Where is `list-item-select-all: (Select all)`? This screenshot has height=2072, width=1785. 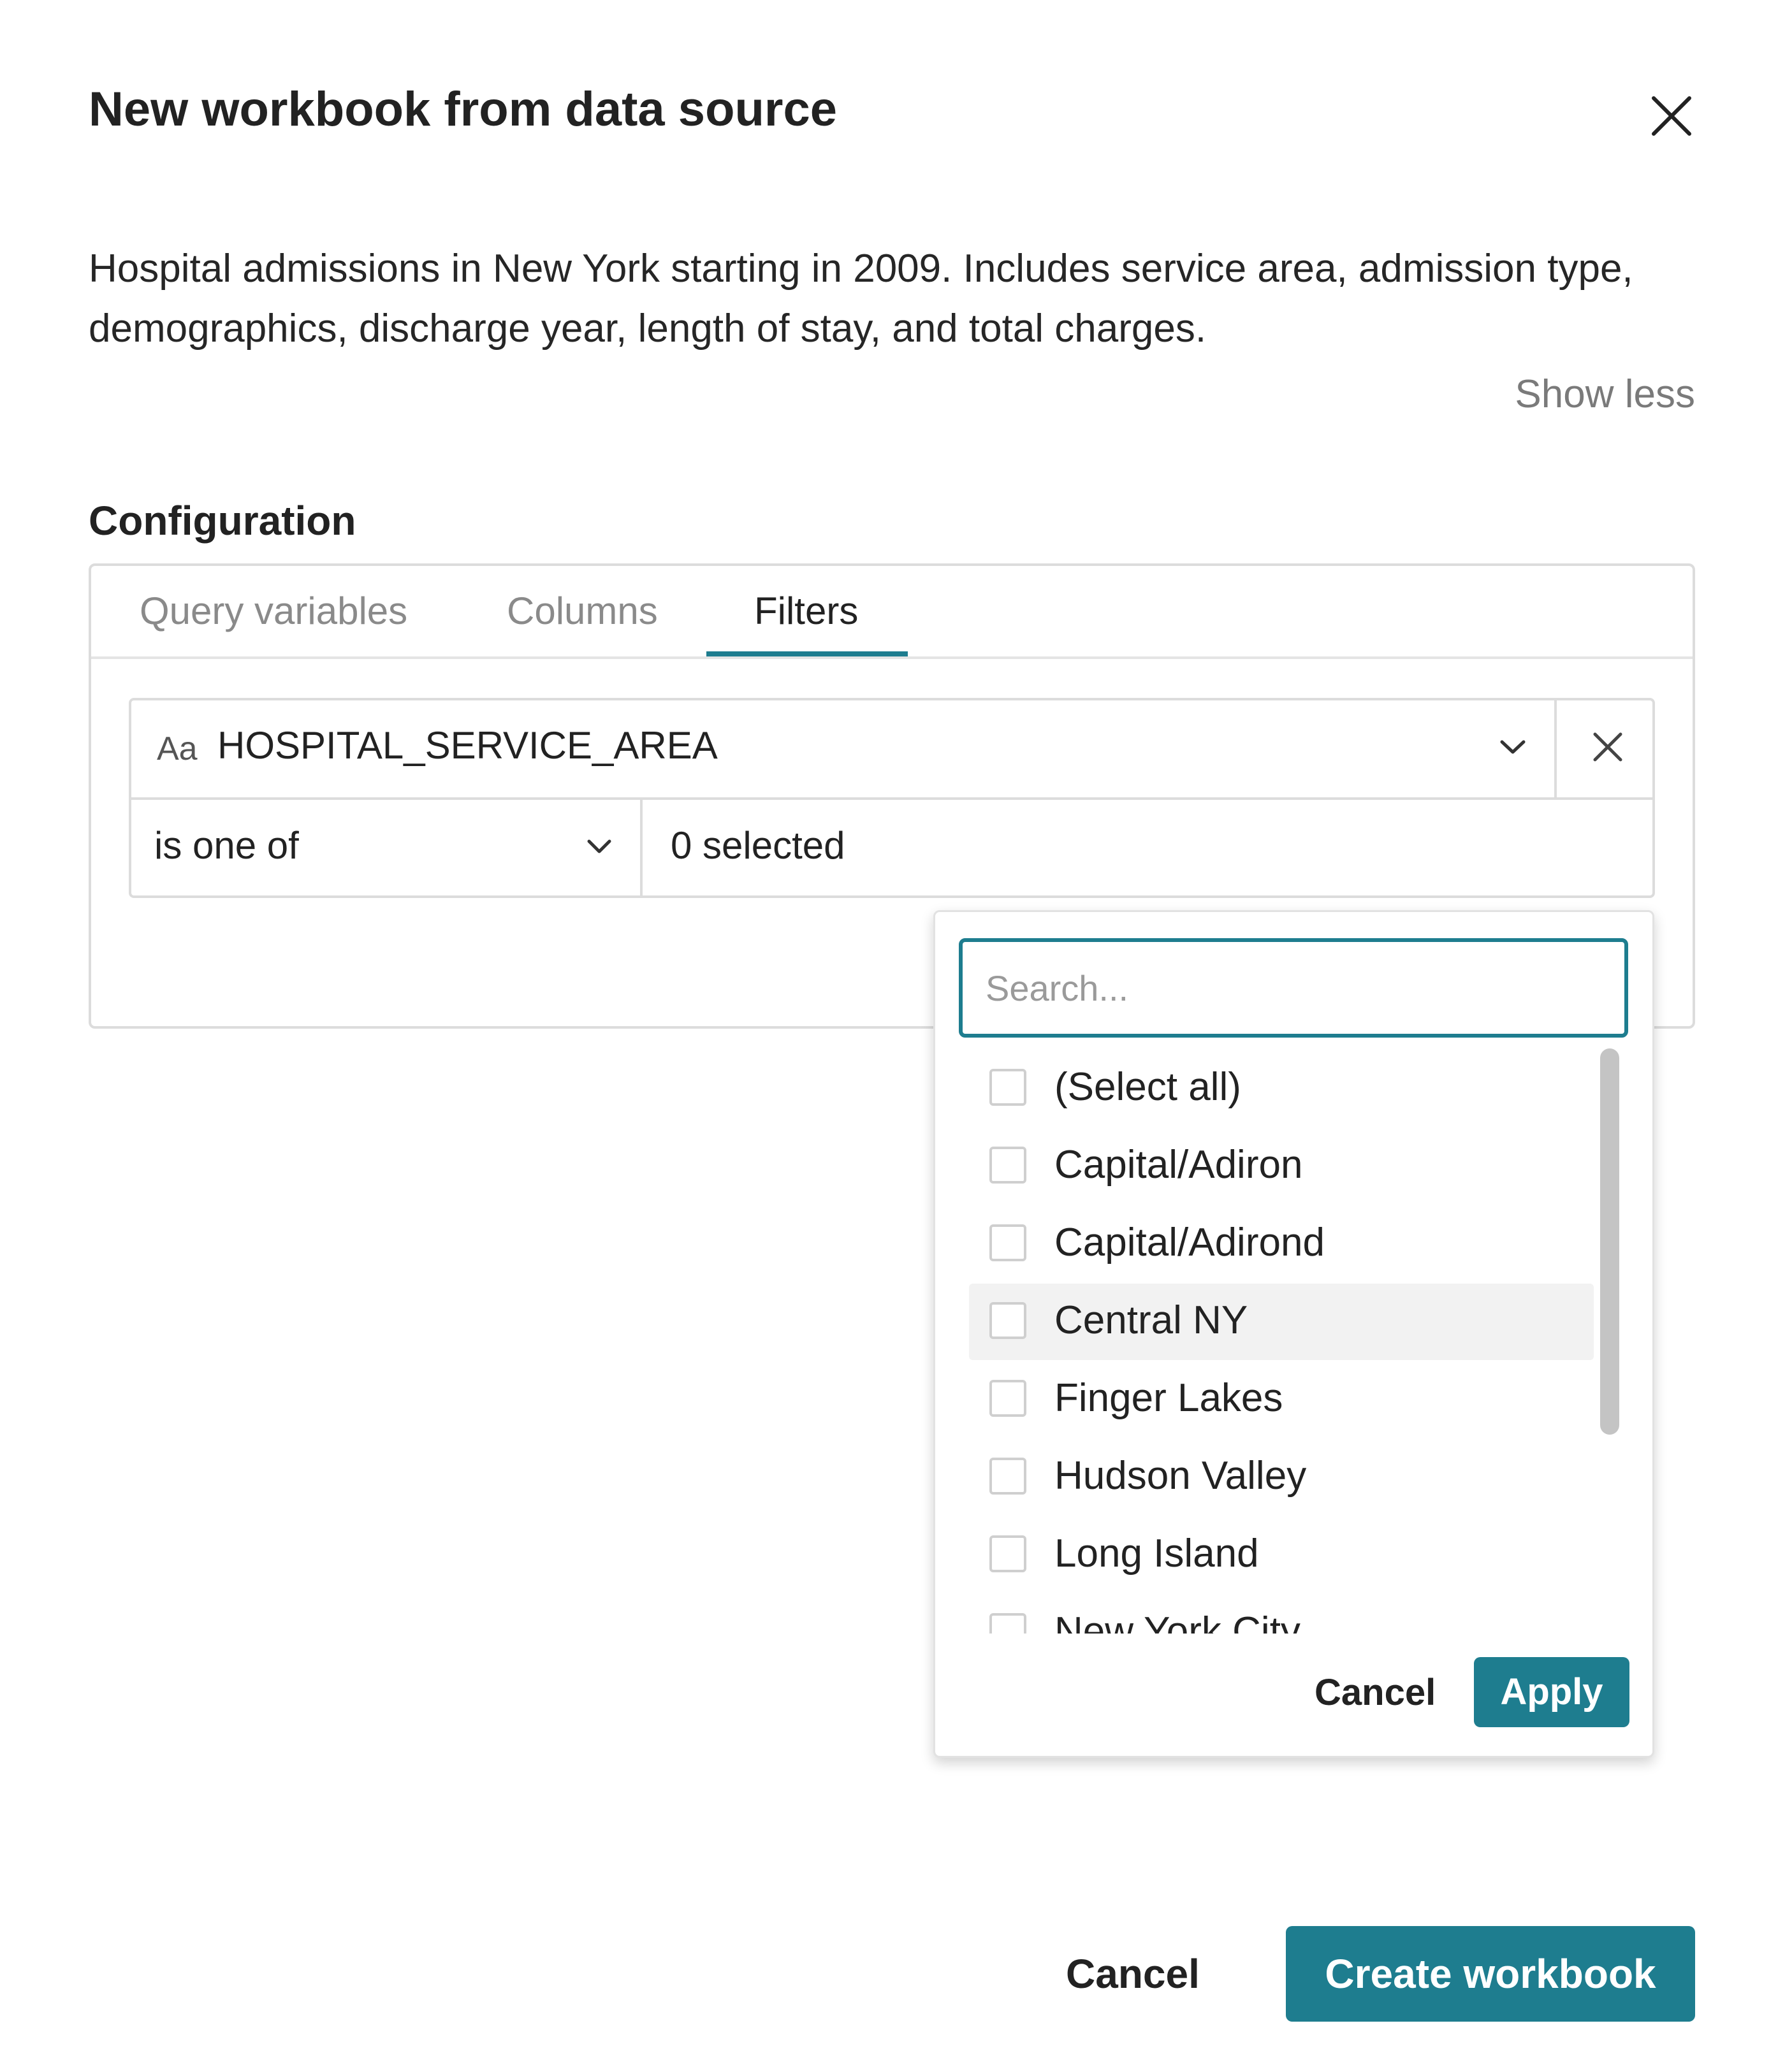
list-item-select-all: (Select all) is located at coordinates (1281, 1088).